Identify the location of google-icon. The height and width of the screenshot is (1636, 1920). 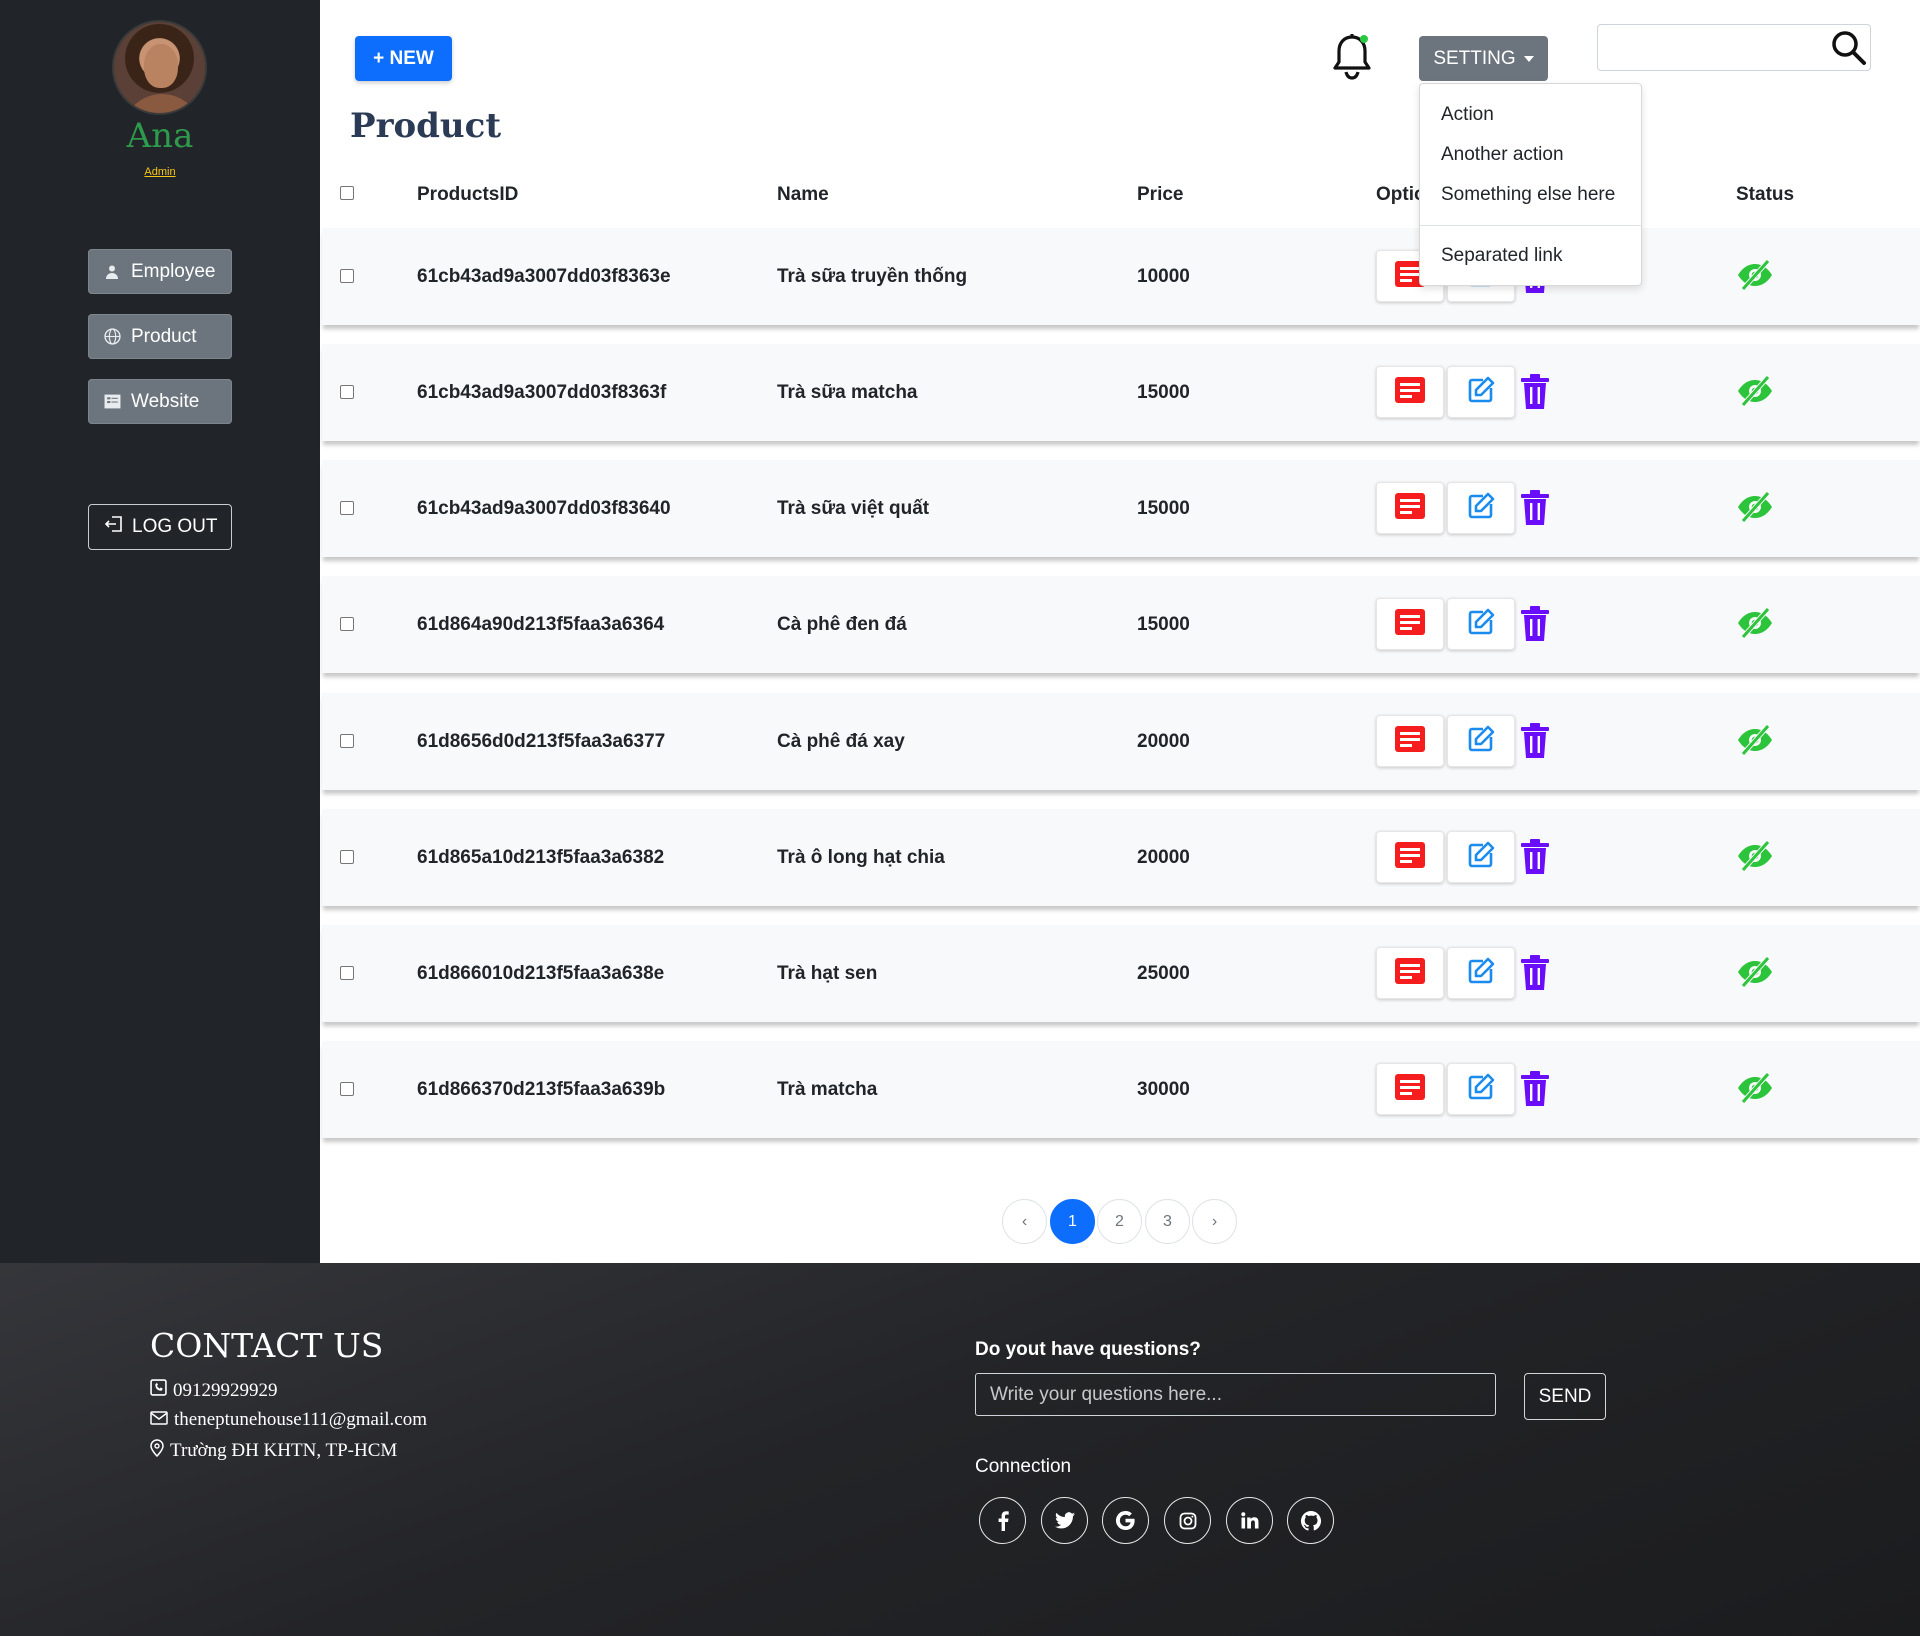
(1125, 1520).